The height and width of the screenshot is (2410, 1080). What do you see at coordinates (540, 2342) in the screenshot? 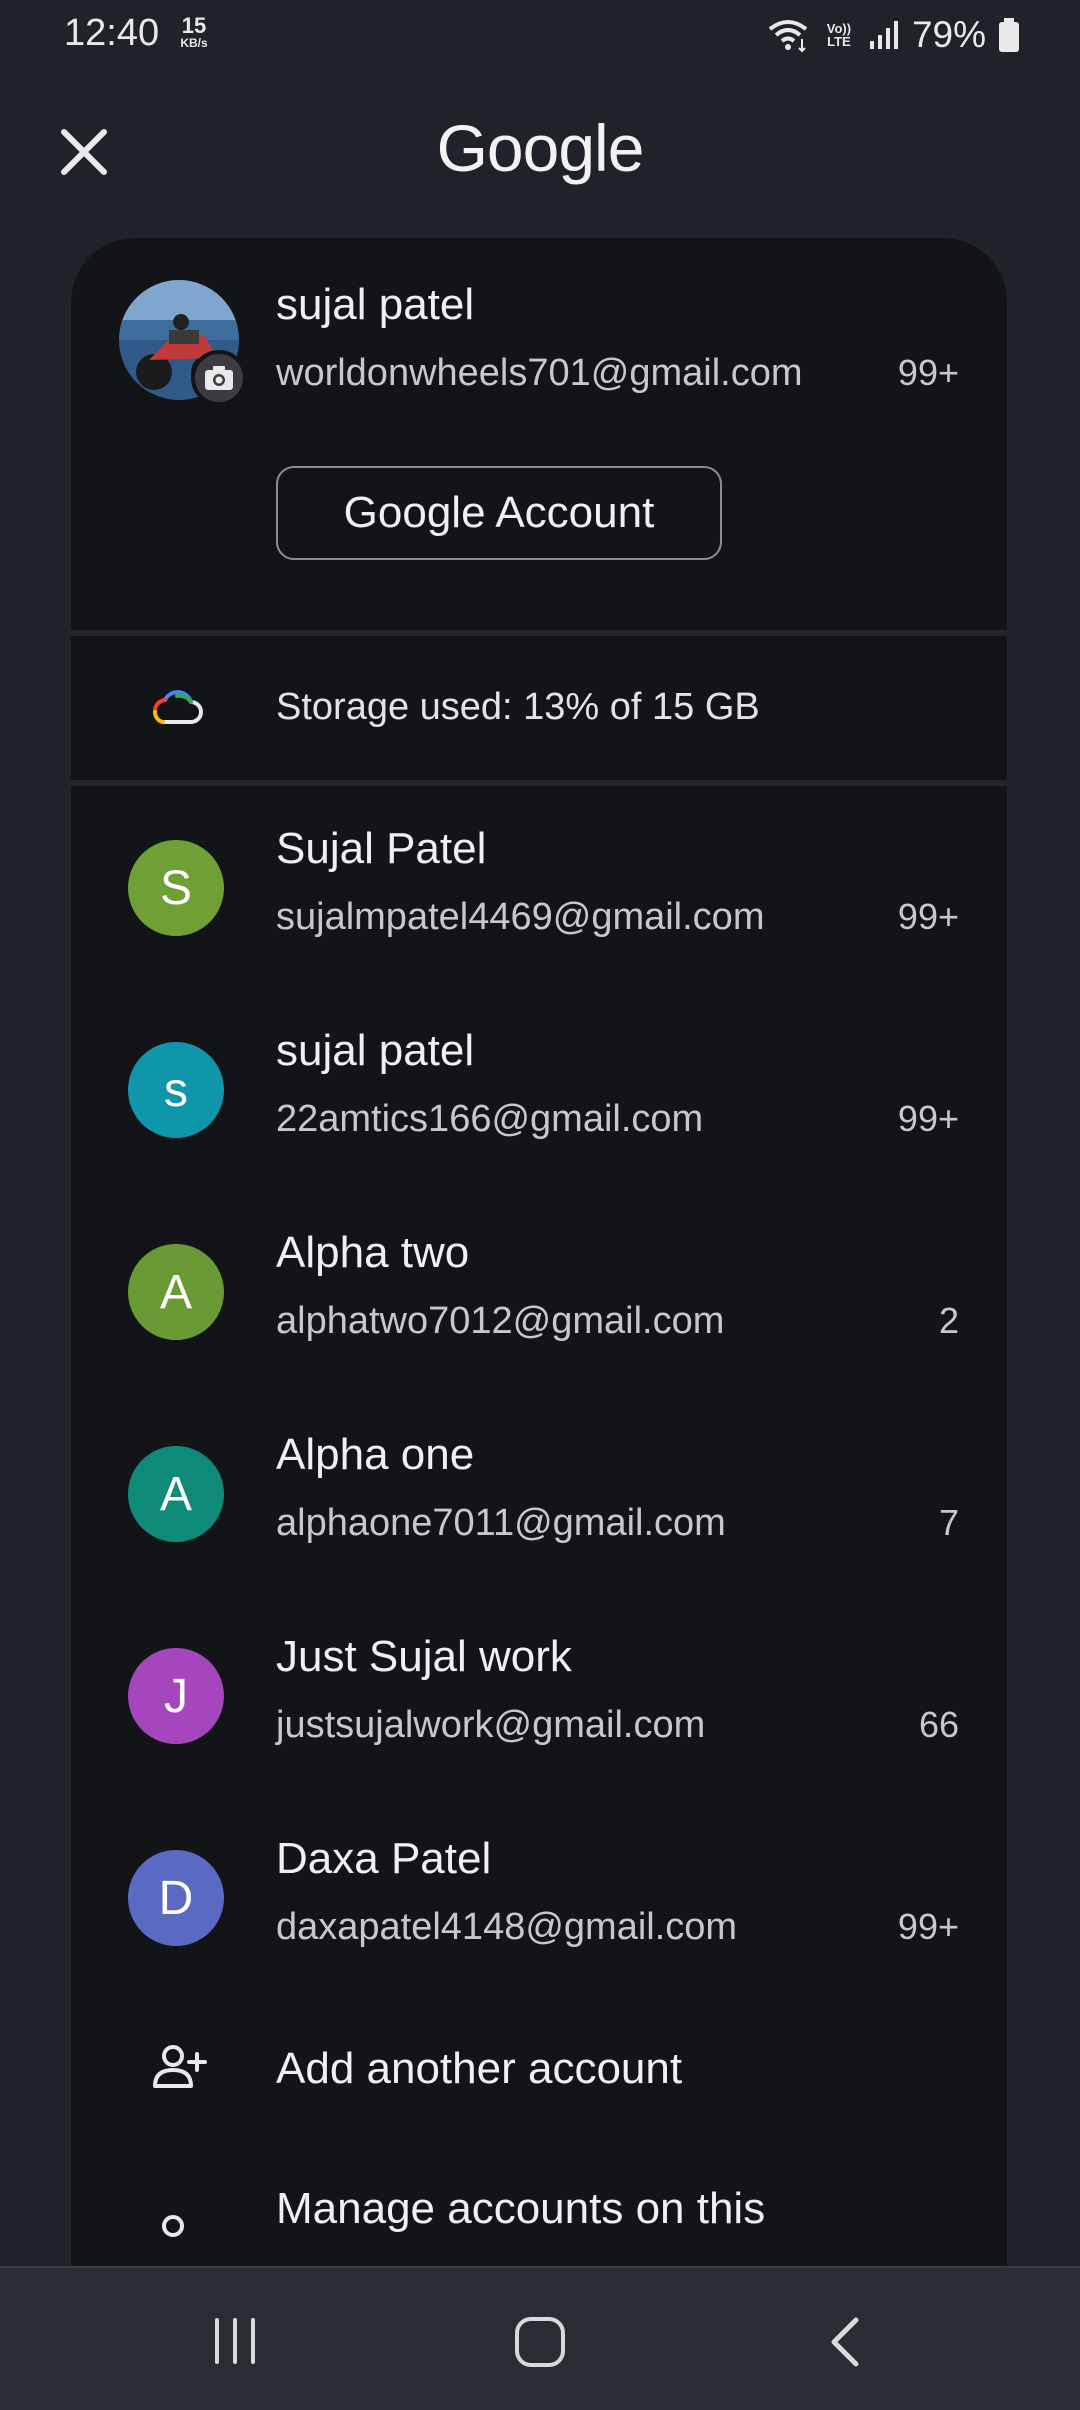
I see `home-icon` at bounding box center [540, 2342].